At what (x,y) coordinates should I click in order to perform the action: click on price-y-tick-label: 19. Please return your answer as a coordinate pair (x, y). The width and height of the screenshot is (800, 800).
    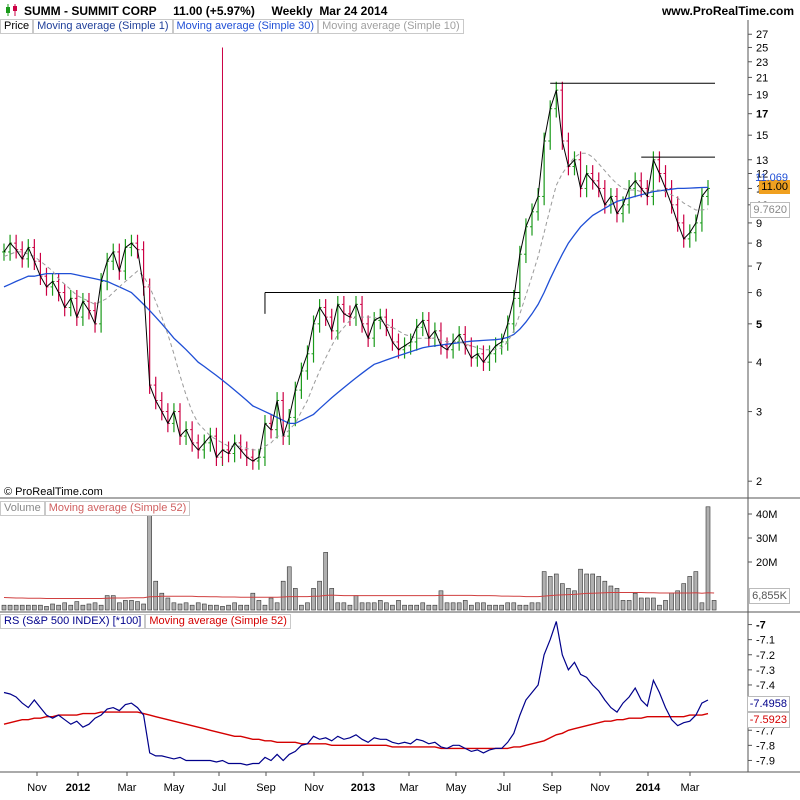
    Looking at the image, I should click on (762, 96).